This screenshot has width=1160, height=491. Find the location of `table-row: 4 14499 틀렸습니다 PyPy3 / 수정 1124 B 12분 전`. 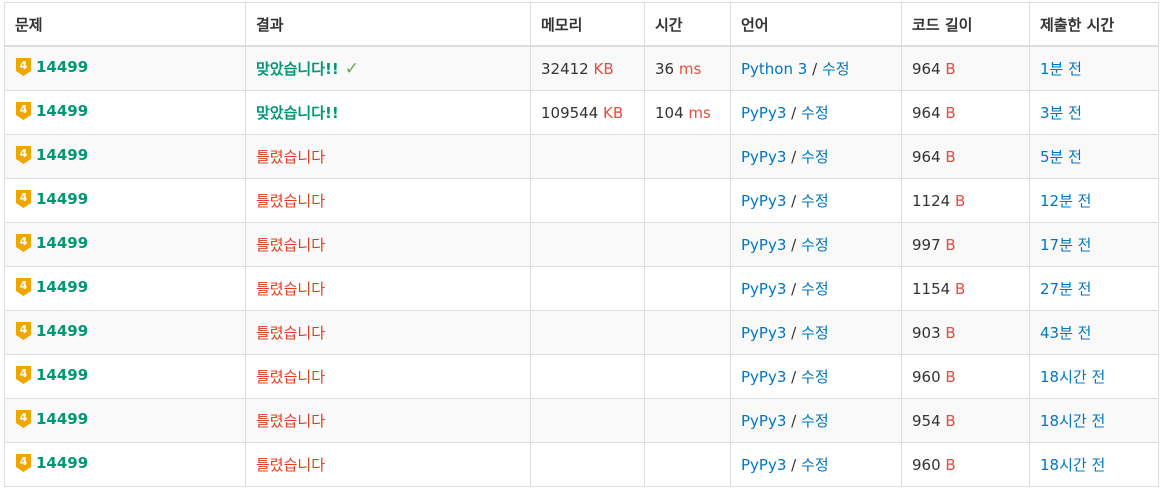

table-row: 4 14499 틀렸습니다 PyPy3 / 수정 1124 B 12분 전 is located at coordinates (581, 200).